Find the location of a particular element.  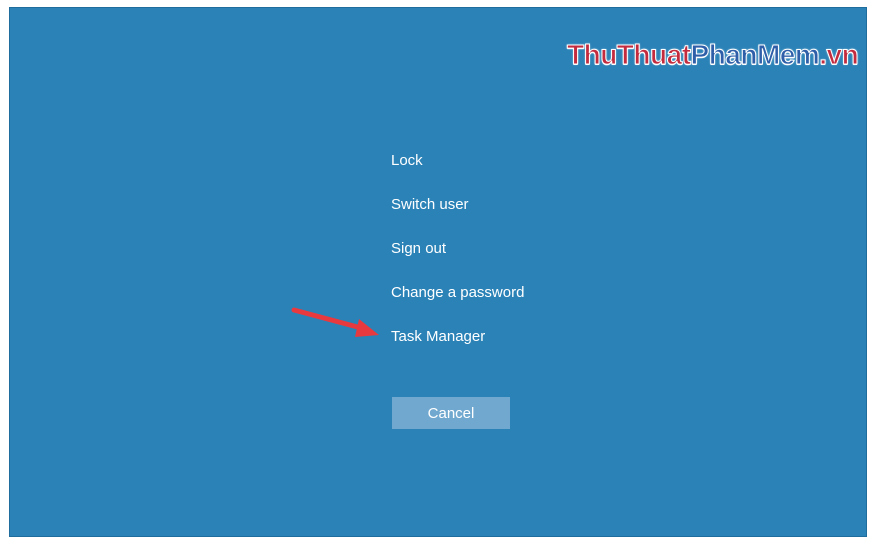

sign-out-option: Sign out is located at coordinates (457, 260).